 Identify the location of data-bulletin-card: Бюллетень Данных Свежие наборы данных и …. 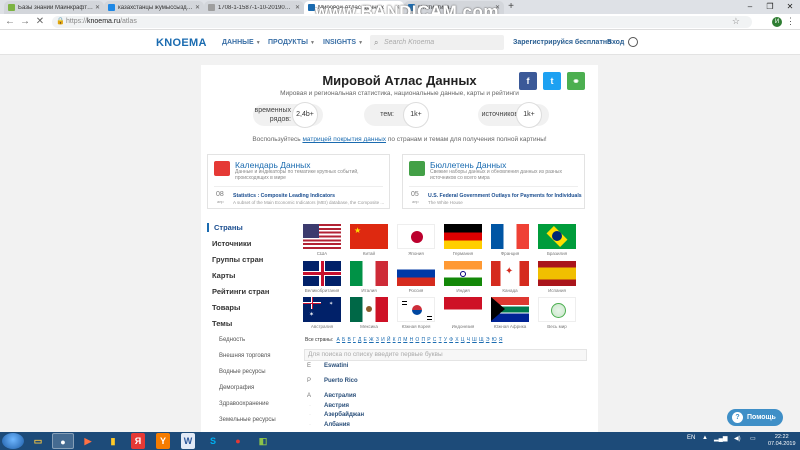
(493, 181).